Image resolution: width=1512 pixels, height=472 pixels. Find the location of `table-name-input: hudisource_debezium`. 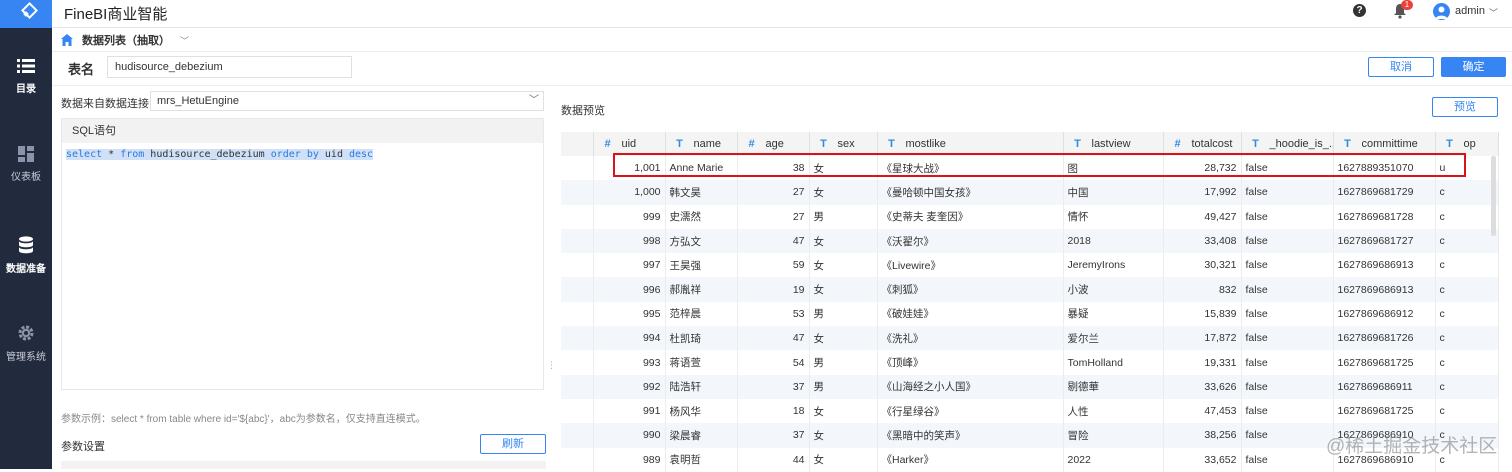

table-name-input: hudisource_debezium is located at coordinates (229, 67).